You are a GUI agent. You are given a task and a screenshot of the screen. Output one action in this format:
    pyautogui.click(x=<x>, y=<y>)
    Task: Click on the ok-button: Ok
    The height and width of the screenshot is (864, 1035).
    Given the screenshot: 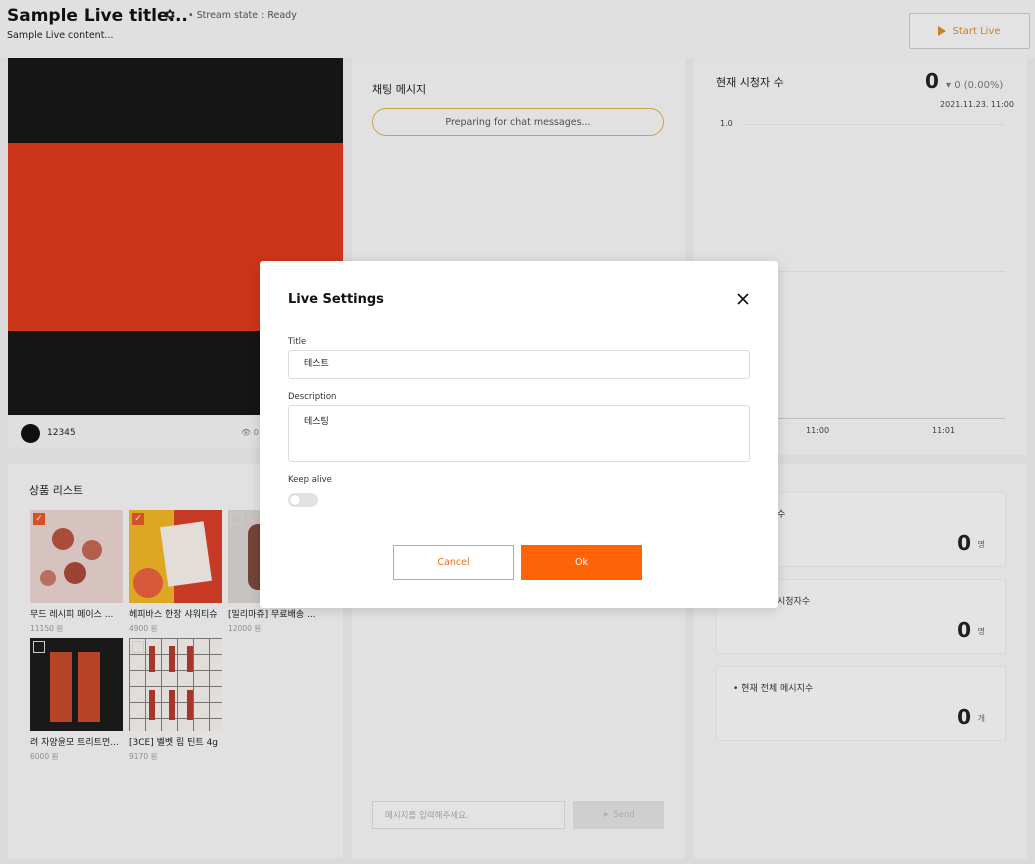 What is the action you would take?
    pyautogui.click(x=581, y=562)
    